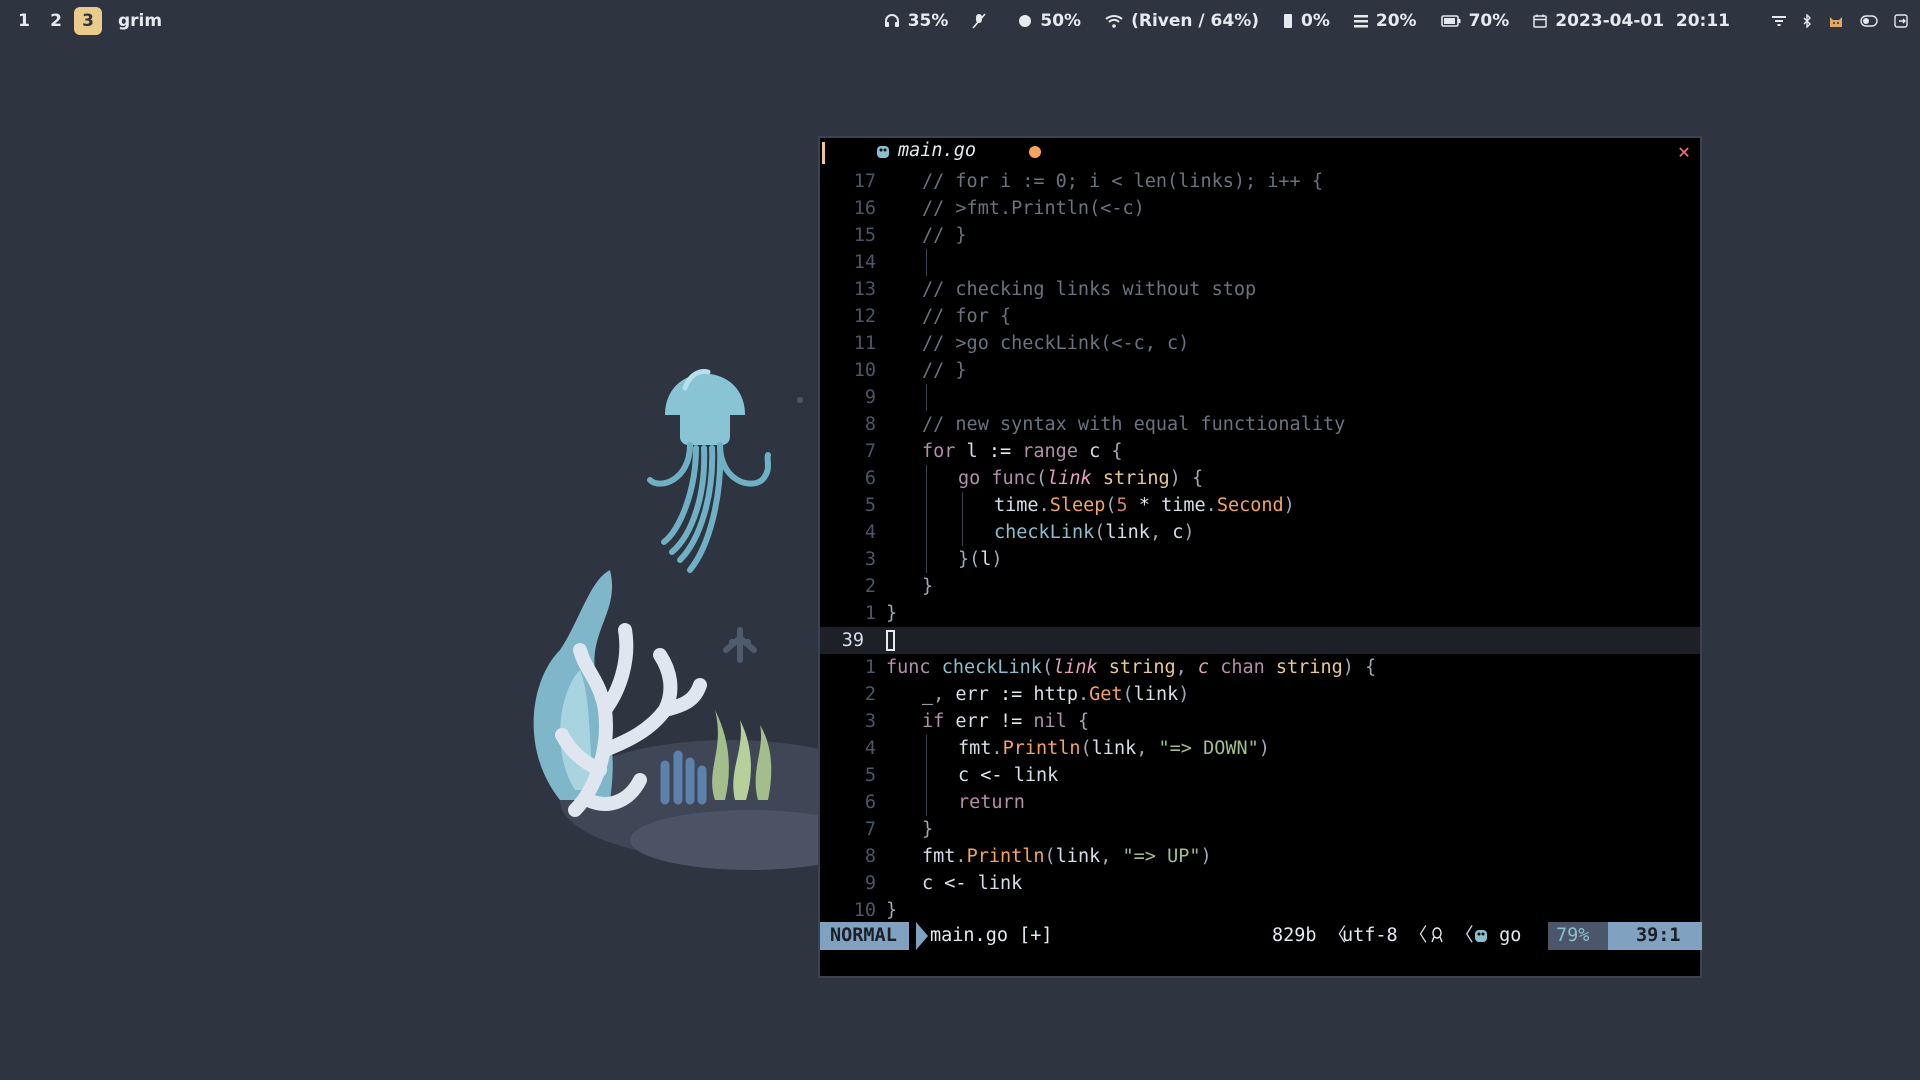 The image size is (1920, 1080). I want to click on code-line: 10}, so click(1260, 910).